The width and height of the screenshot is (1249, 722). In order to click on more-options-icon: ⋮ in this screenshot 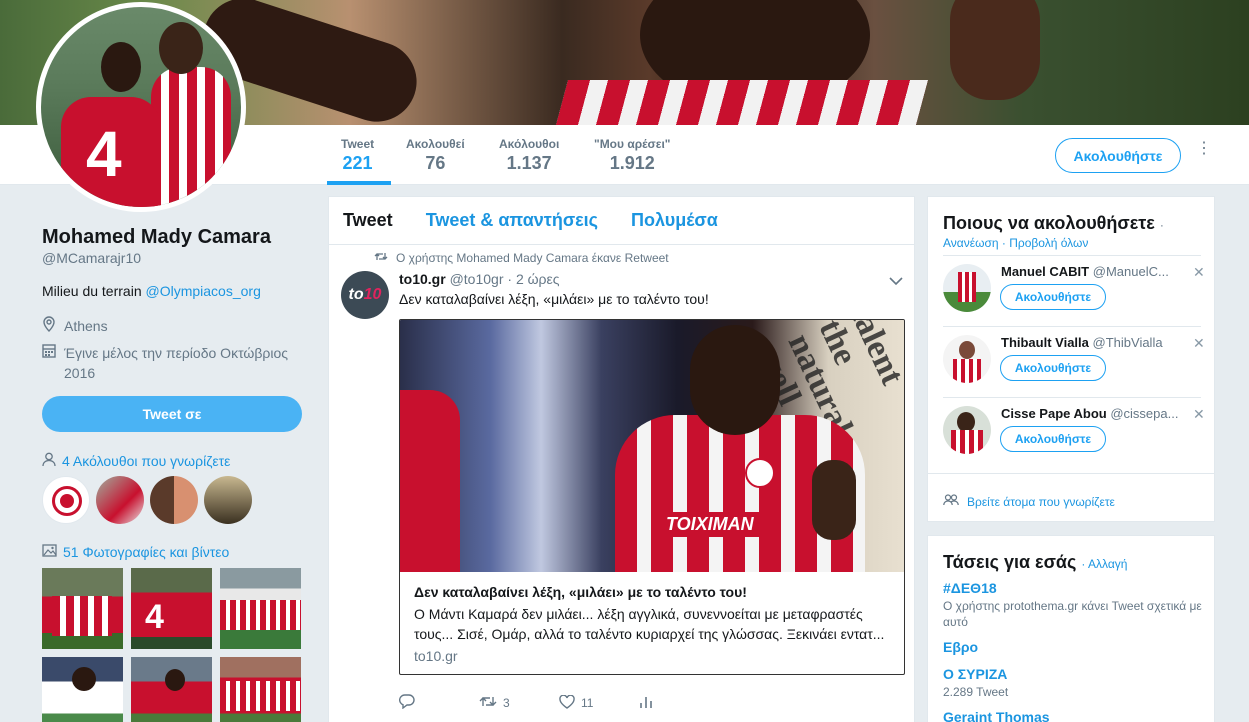, I will do `click(1204, 153)`.